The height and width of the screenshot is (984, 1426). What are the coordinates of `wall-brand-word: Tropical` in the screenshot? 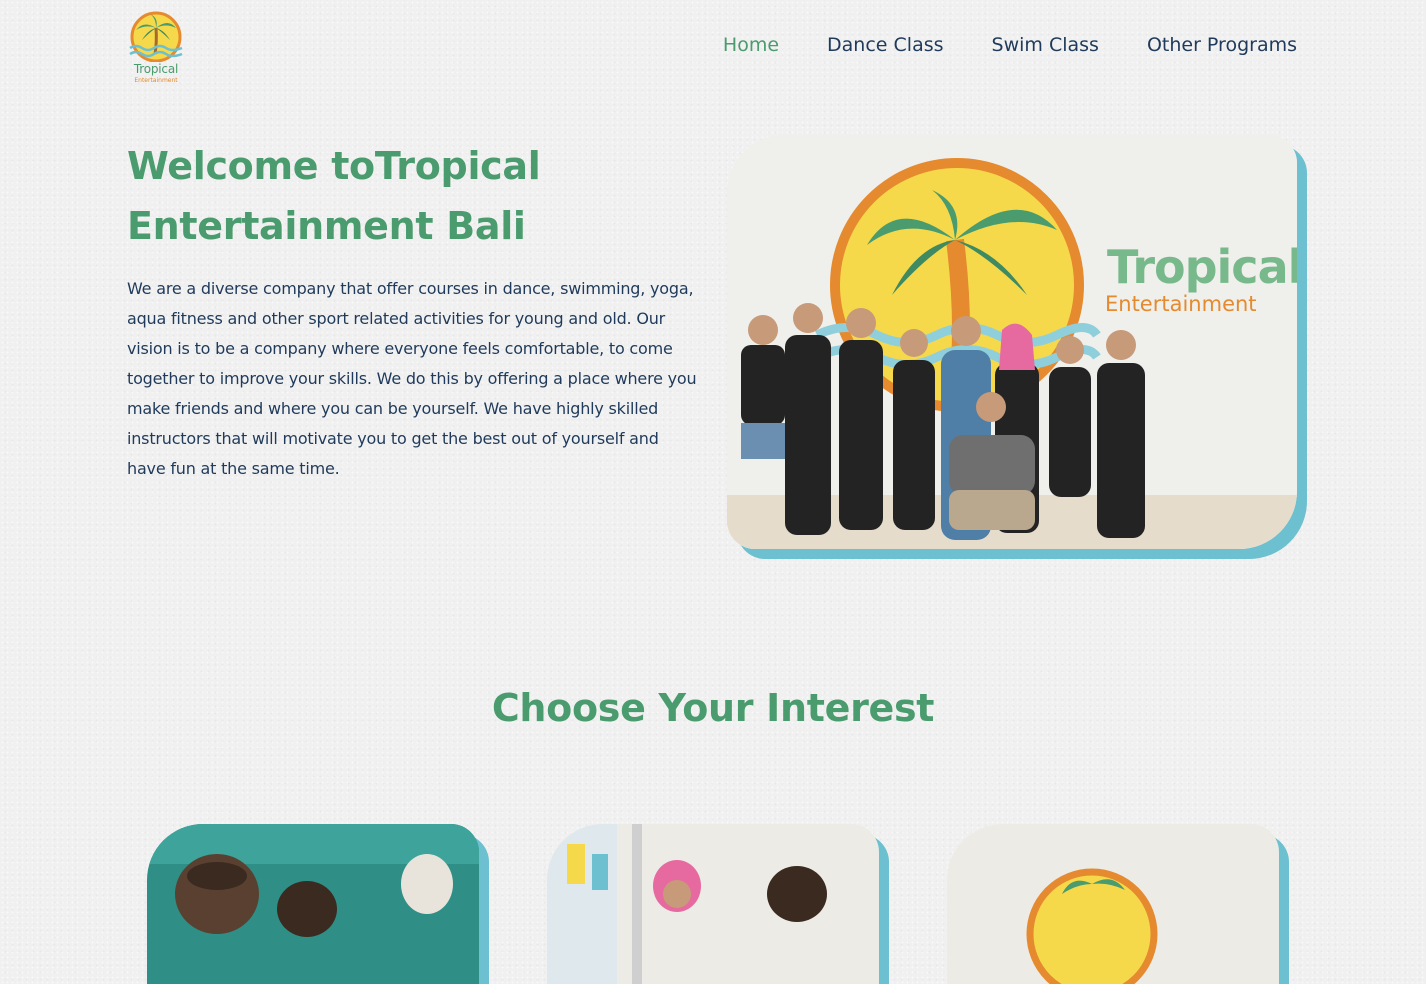 It's located at (1202, 267).